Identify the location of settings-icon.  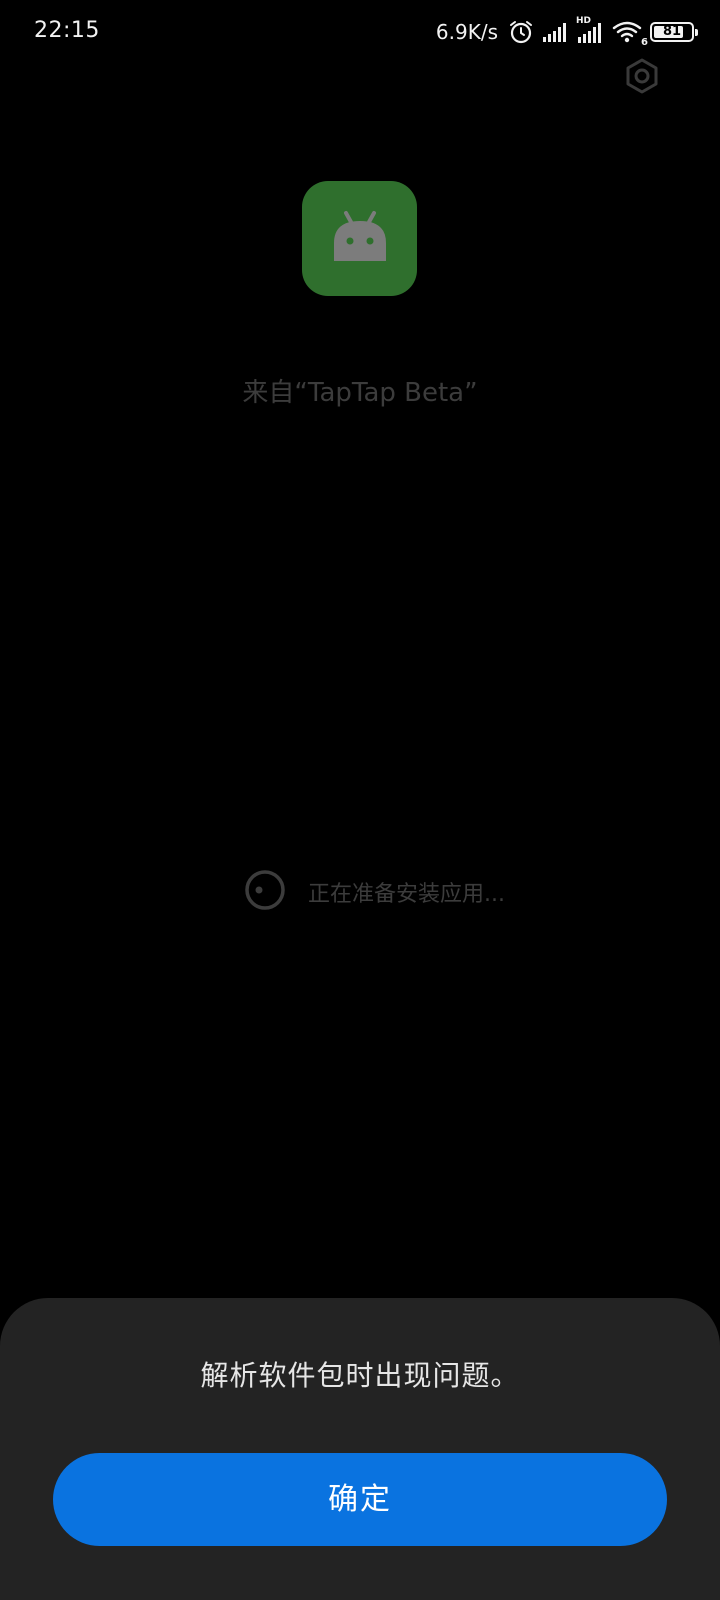
(642, 78).